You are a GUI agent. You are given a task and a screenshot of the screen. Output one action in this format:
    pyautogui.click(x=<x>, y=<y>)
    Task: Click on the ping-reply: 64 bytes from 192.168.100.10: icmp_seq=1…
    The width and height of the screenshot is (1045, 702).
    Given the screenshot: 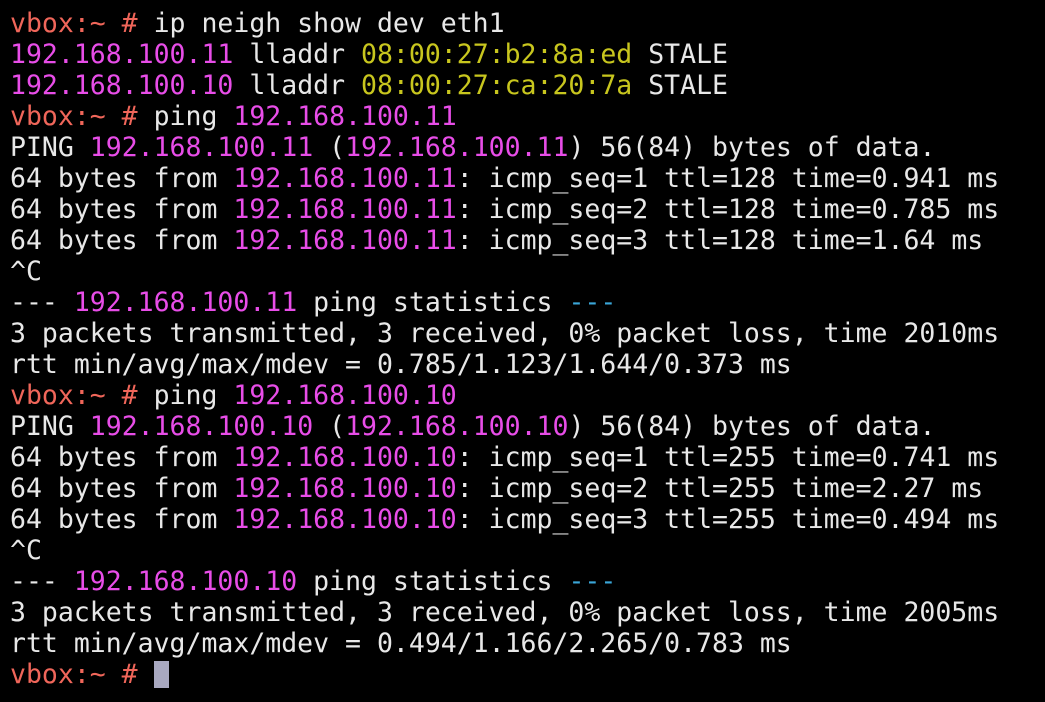 What is the action you would take?
    pyautogui.click(x=504, y=457)
    